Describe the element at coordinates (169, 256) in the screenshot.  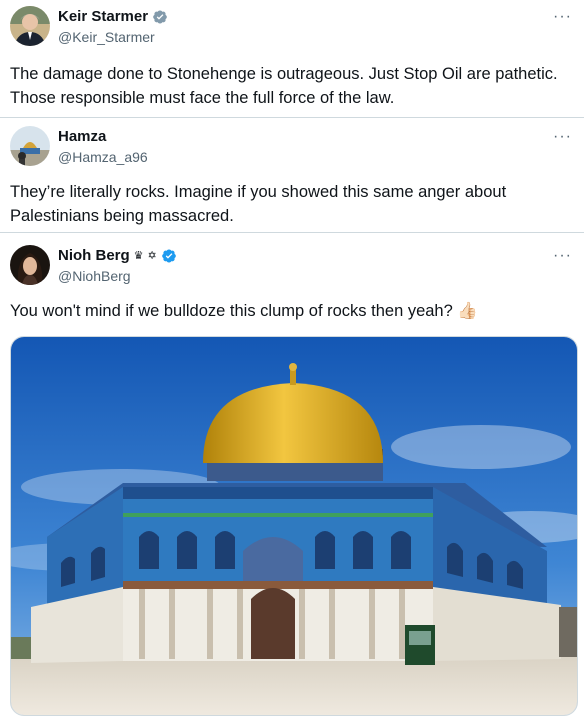
I see `verified-blue-badge-icon` at that location.